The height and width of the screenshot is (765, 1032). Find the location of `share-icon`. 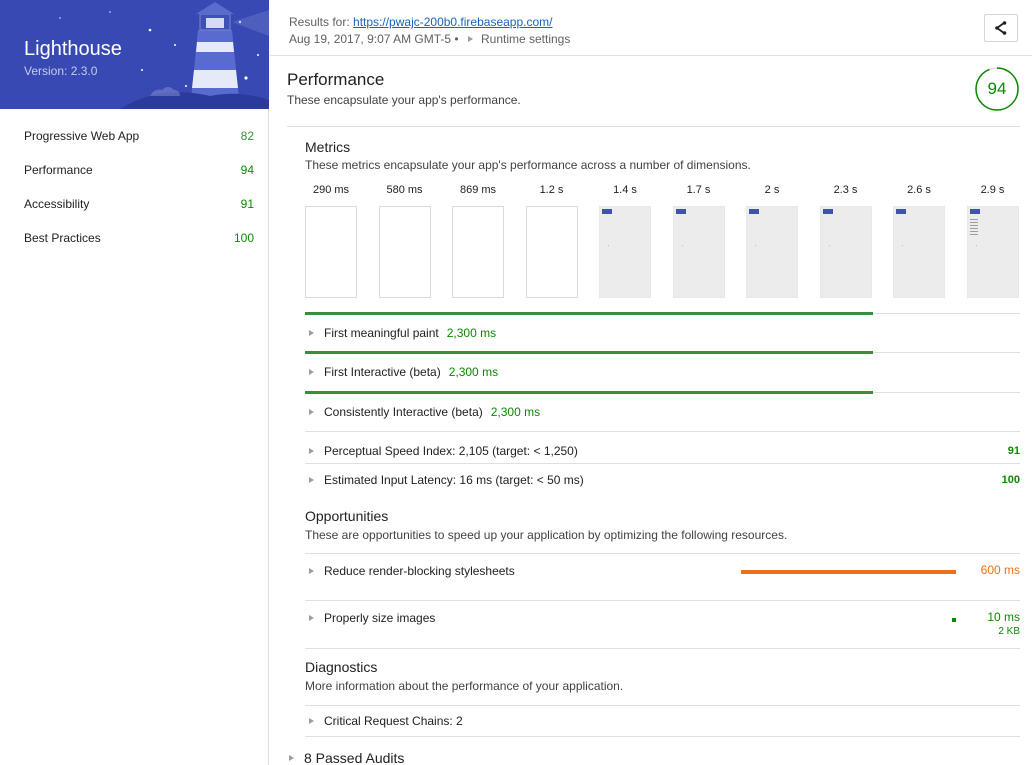

share-icon is located at coordinates (1001, 28).